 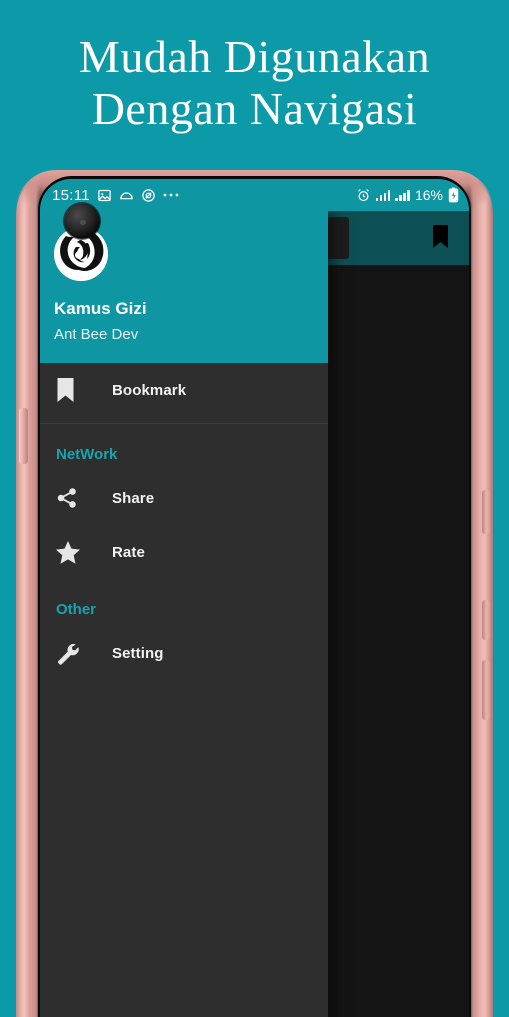 What do you see at coordinates (23, 436) in the screenshot?
I see `volume-button` at bounding box center [23, 436].